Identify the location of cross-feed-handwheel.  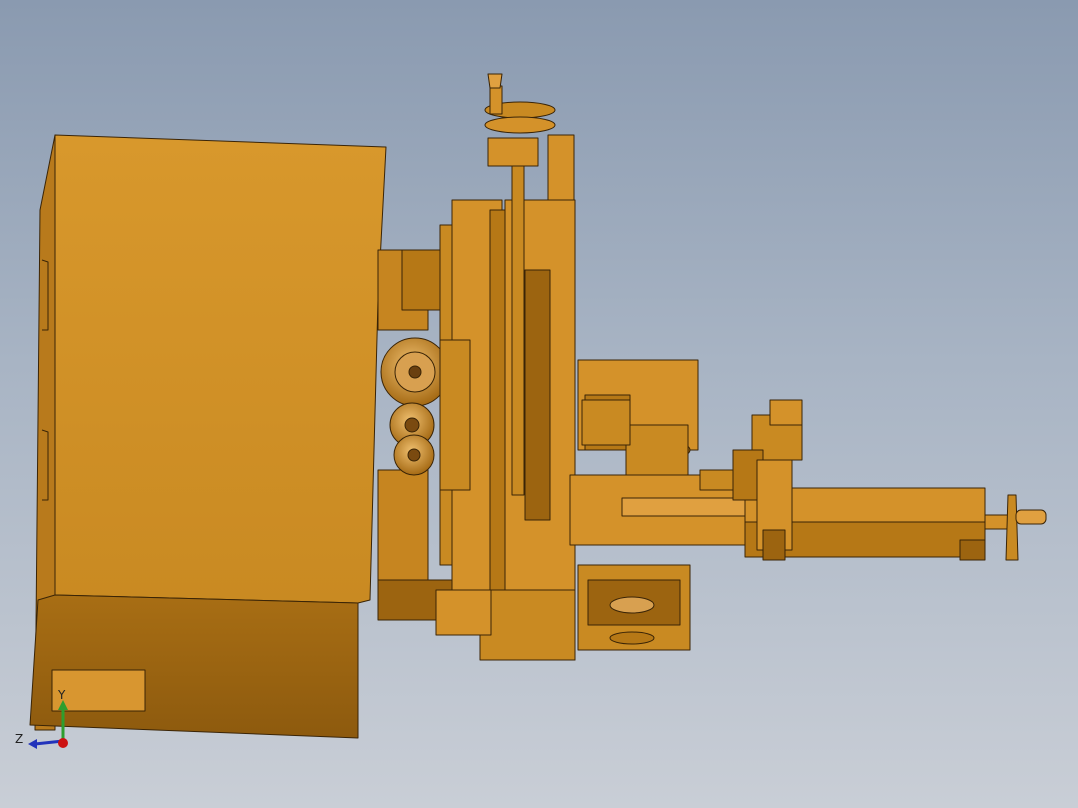
(1015, 527).